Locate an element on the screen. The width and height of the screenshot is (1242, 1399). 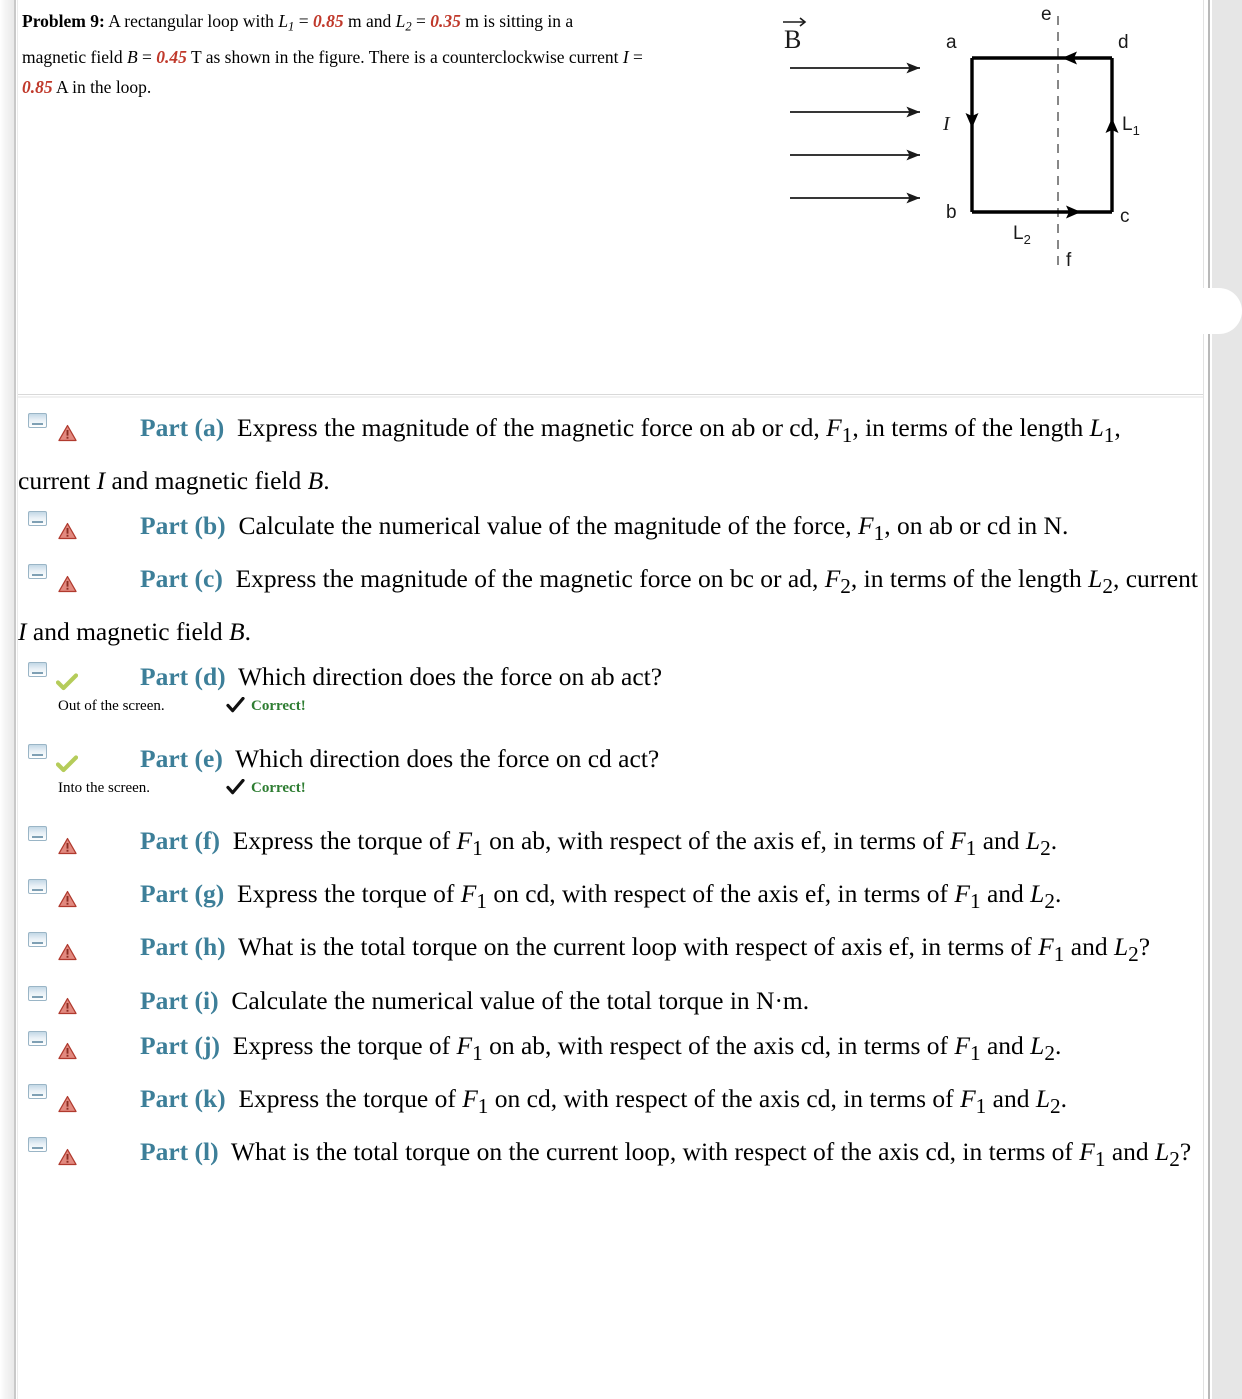
symbol-L2: L is located at coordinates (400, 21).